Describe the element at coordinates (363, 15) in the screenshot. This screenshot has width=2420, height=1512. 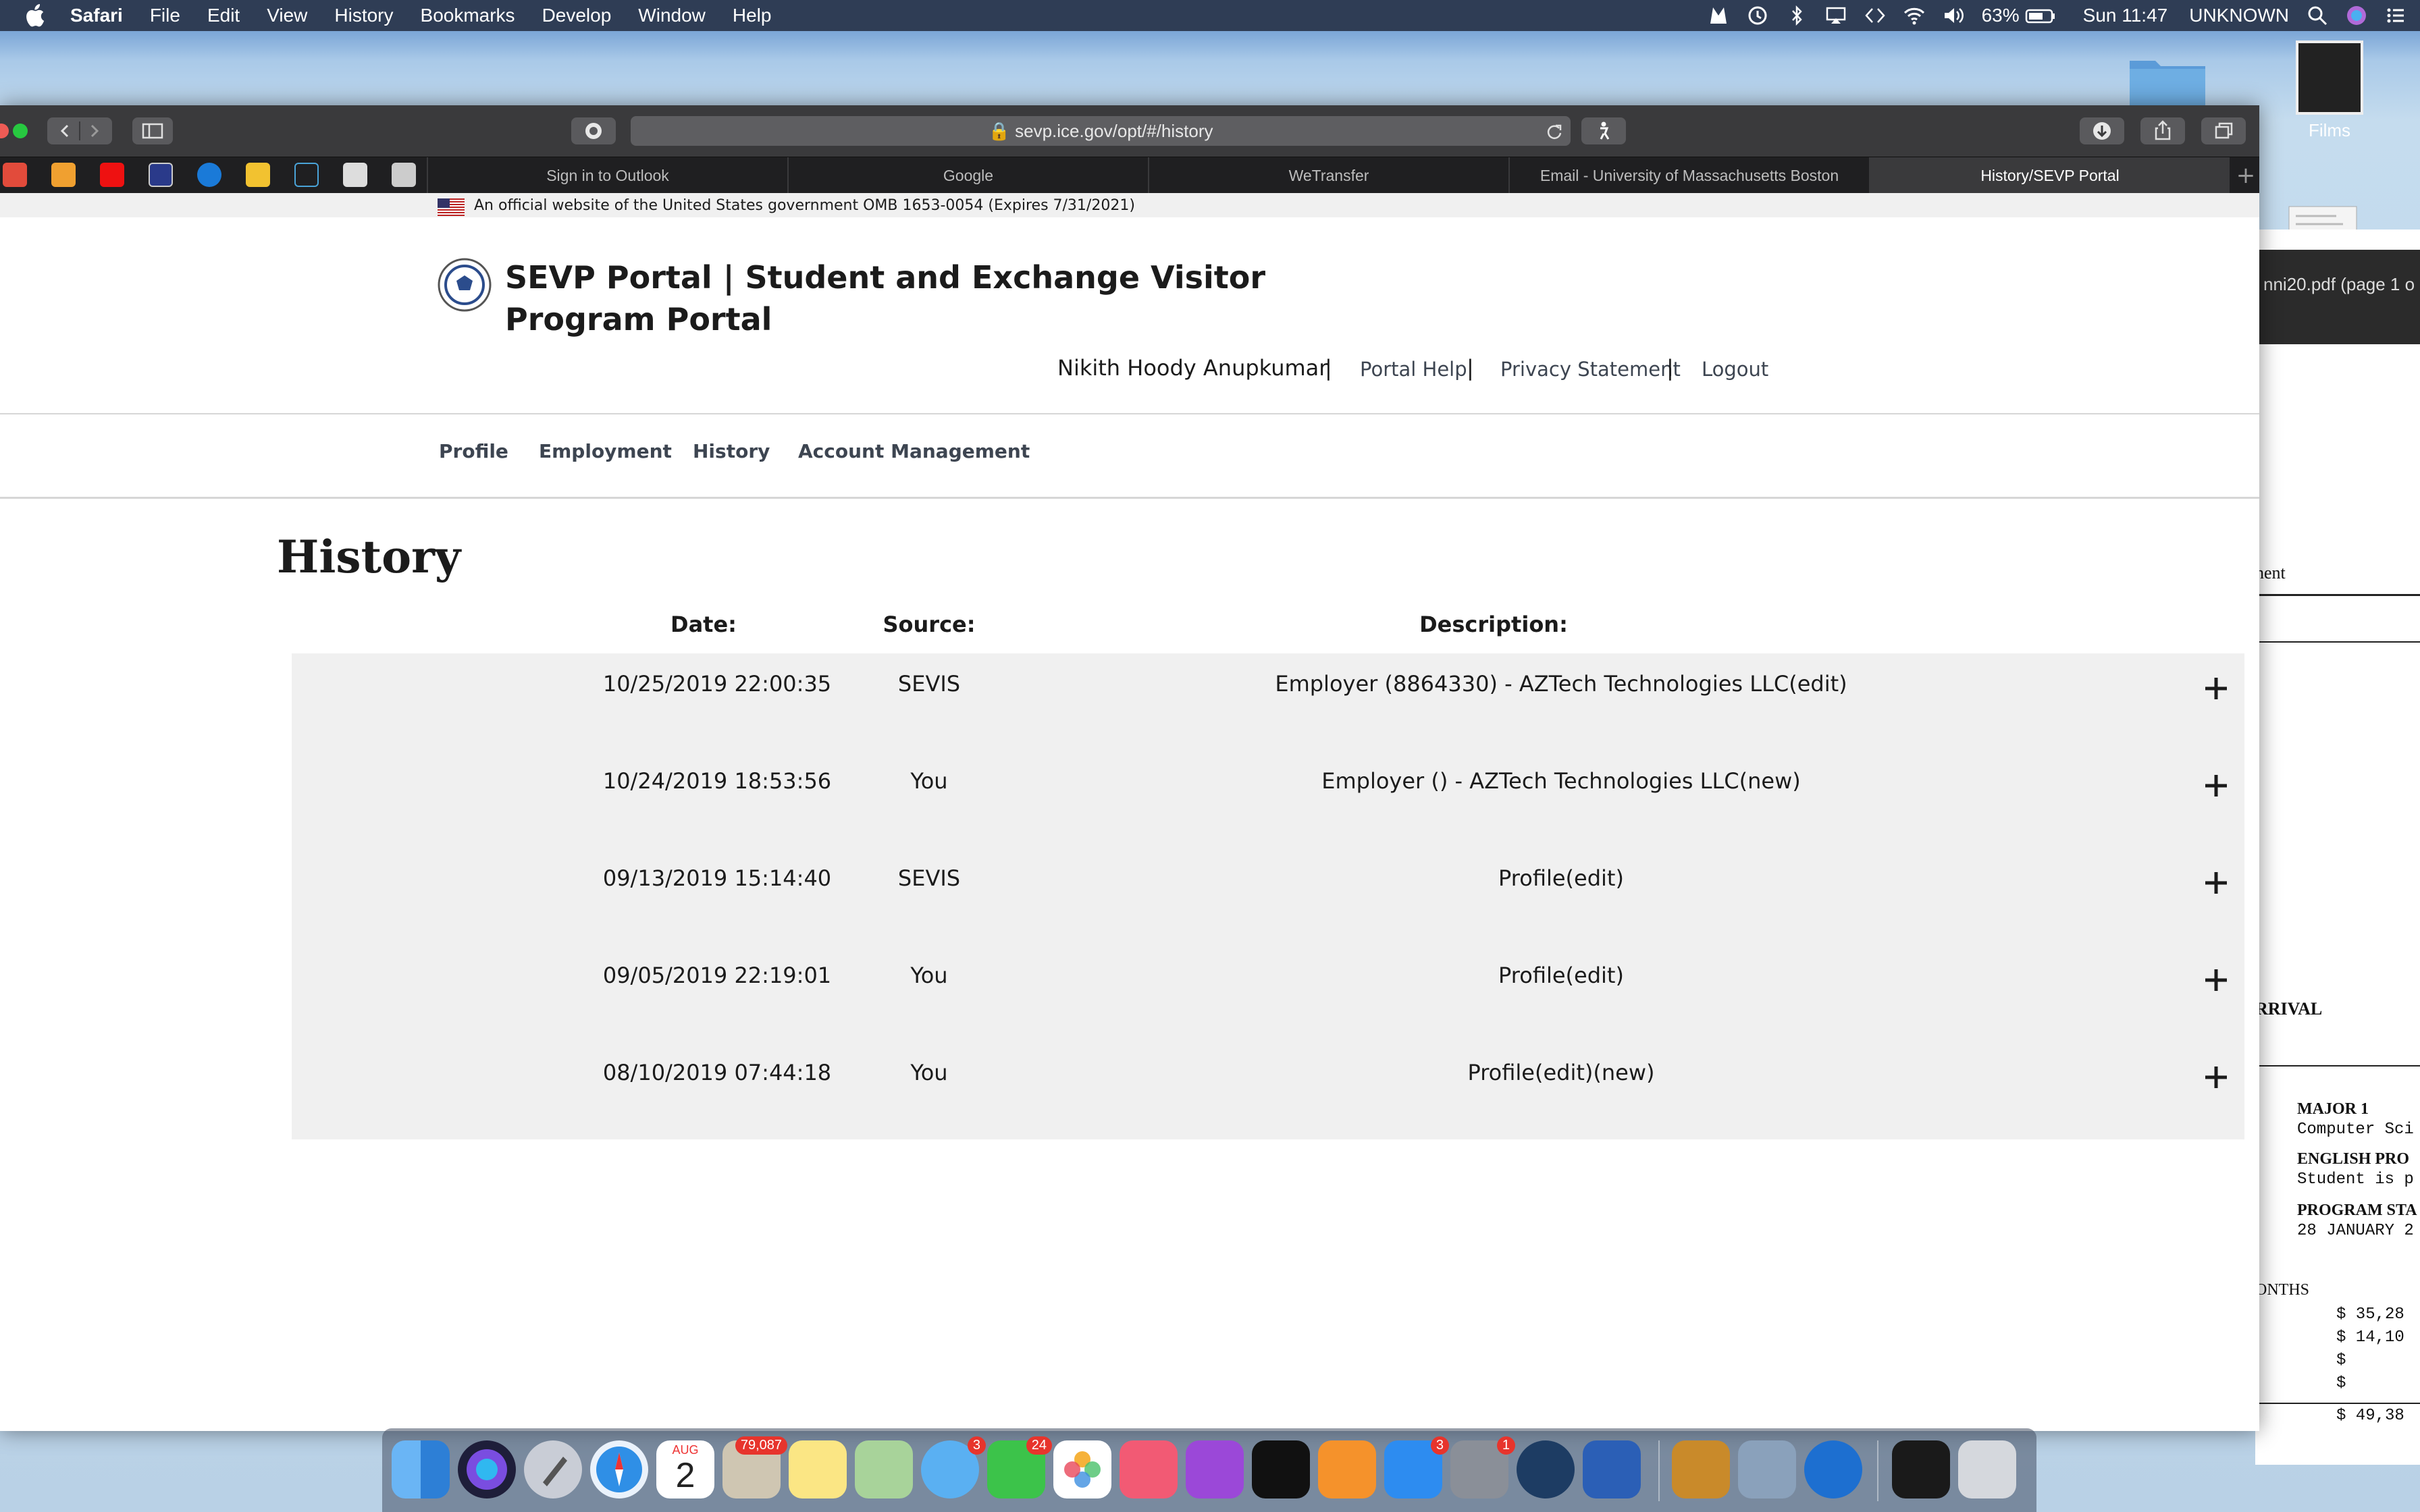
I see `menu-history: History` at that location.